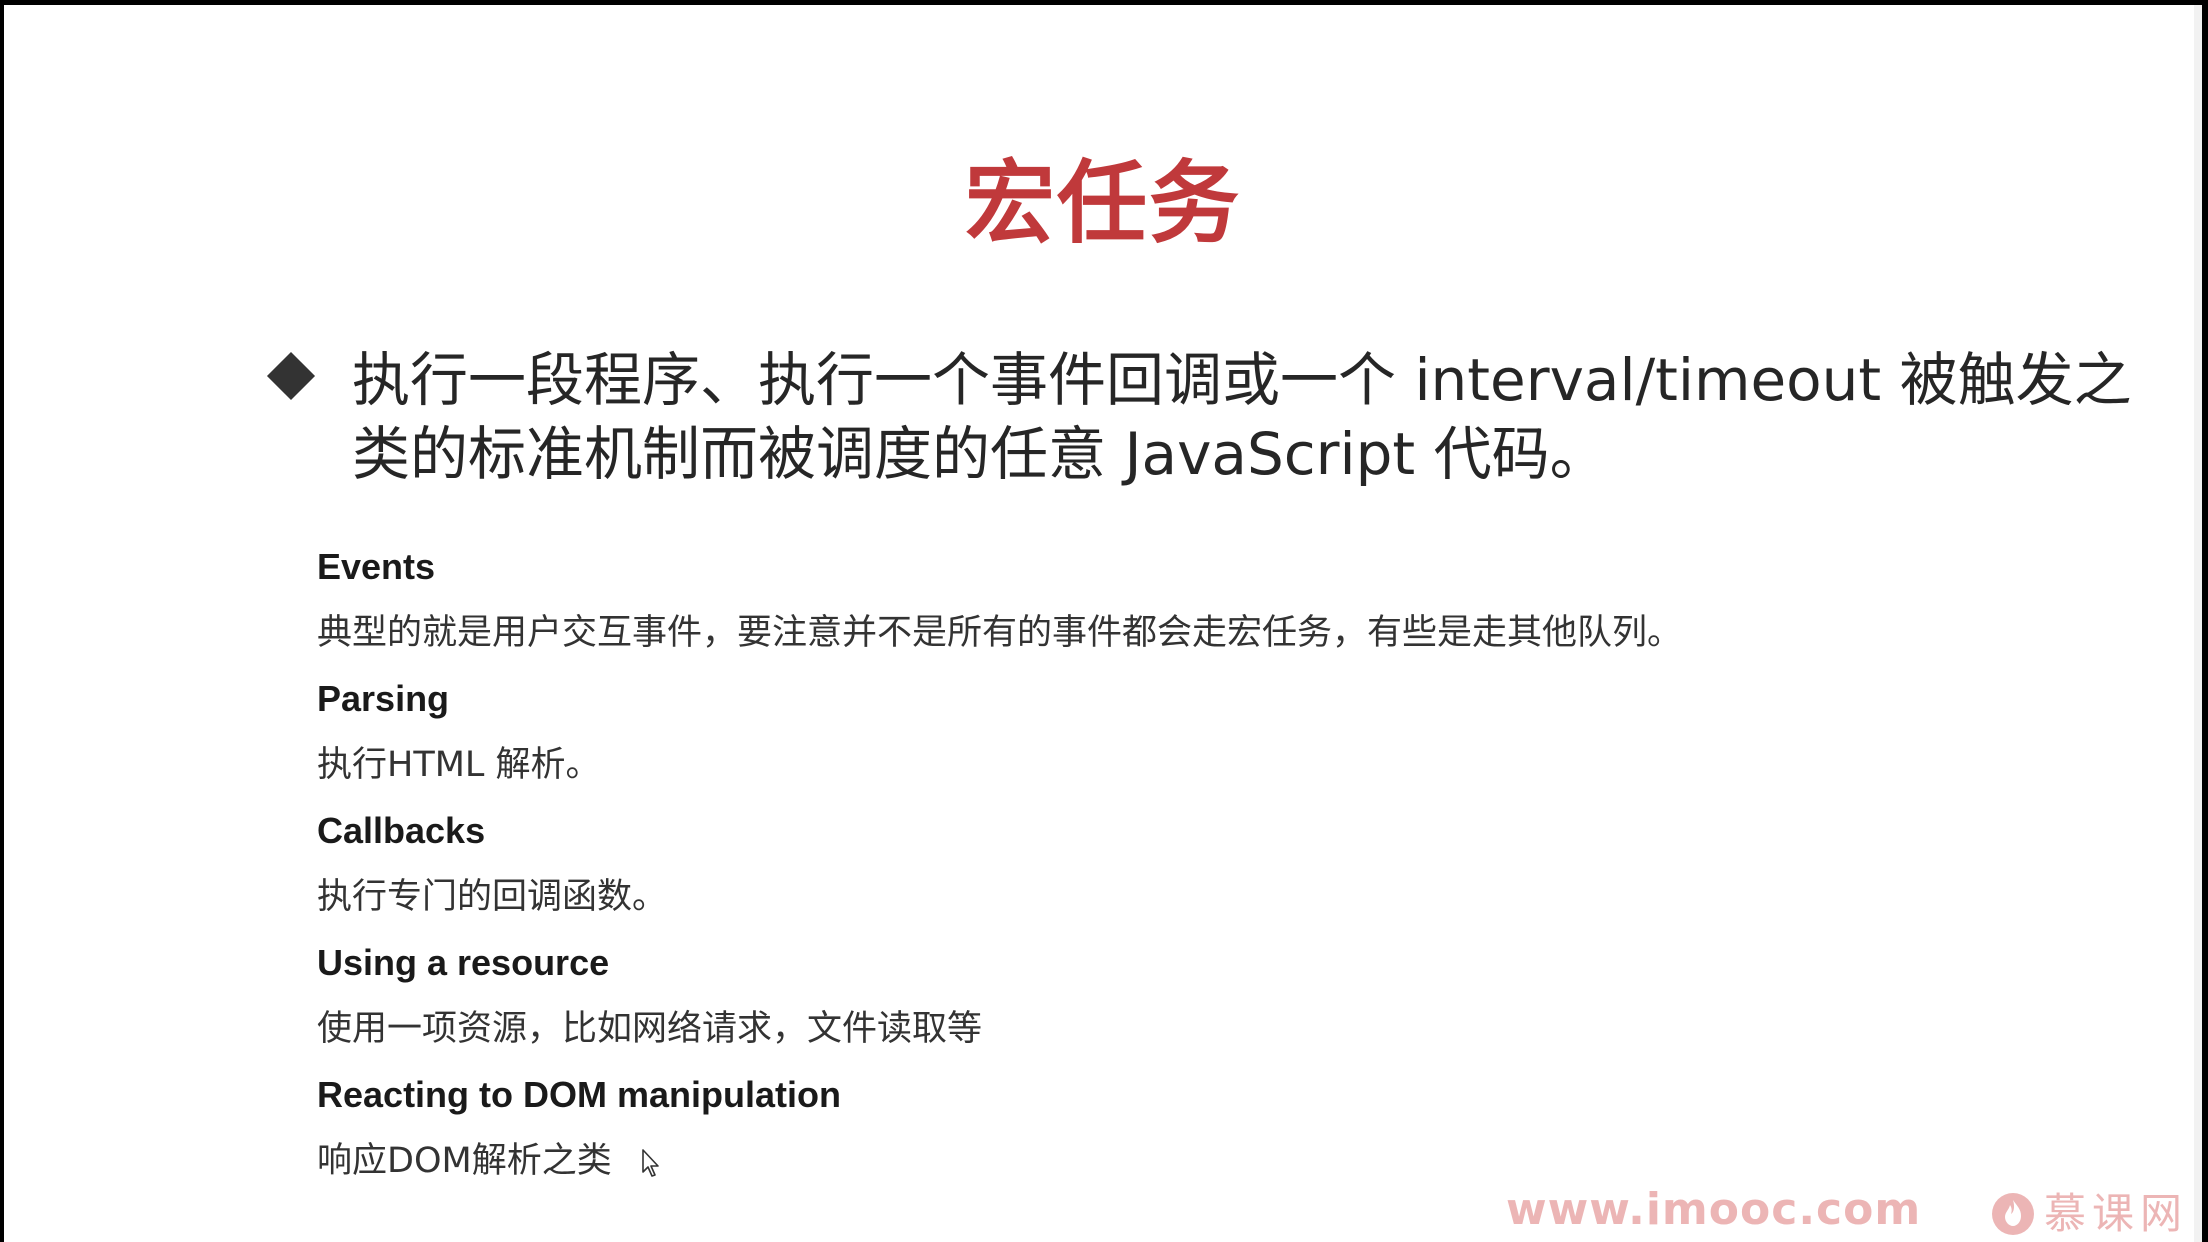 The width and height of the screenshot is (2208, 1242). What do you see at coordinates (376, 566) in the screenshot?
I see `item-heading: Events` at bounding box center [376, 566].